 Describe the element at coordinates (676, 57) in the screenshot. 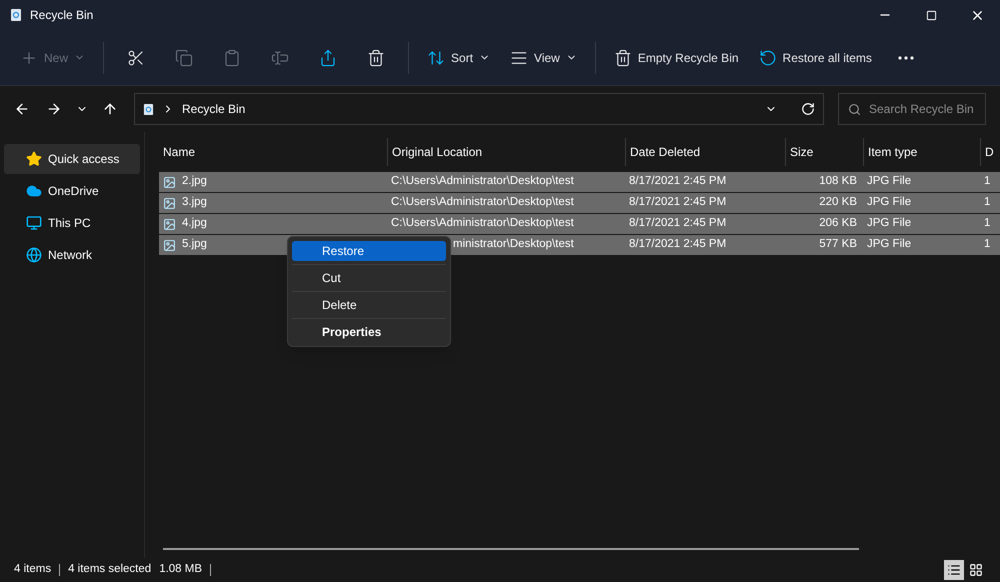

I see `toolbar-button: Empty Recycle Bin` at that location.